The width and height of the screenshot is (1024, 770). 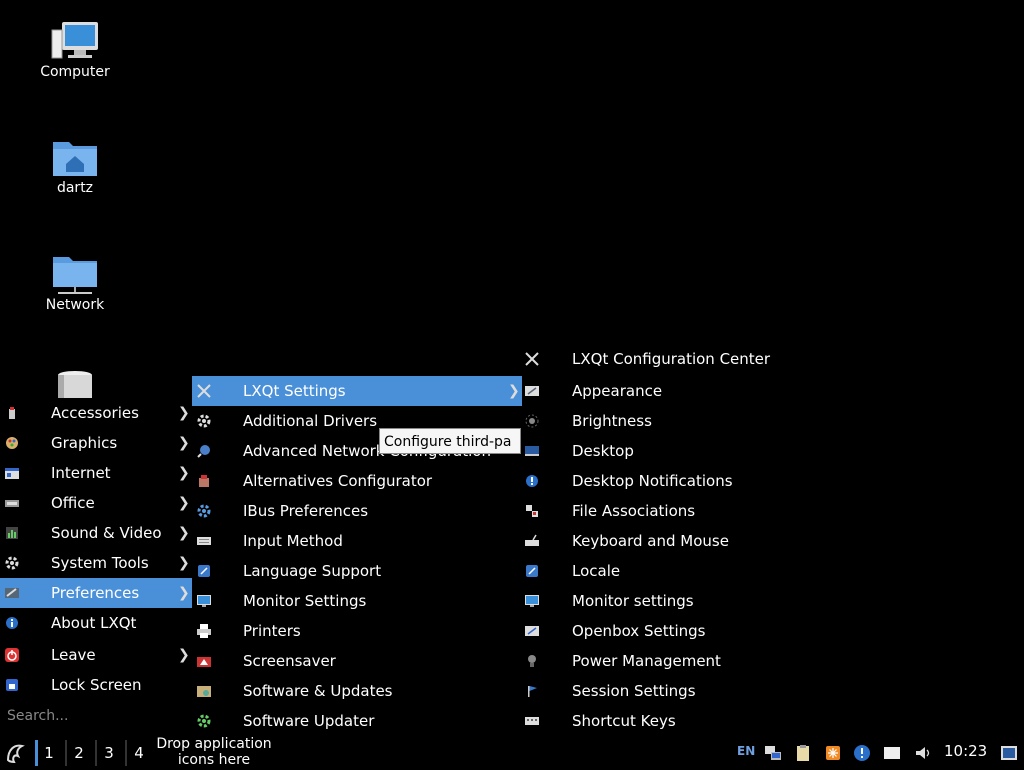 I want to click on desktop-switch-4: 4, so click(x=139, y=753).